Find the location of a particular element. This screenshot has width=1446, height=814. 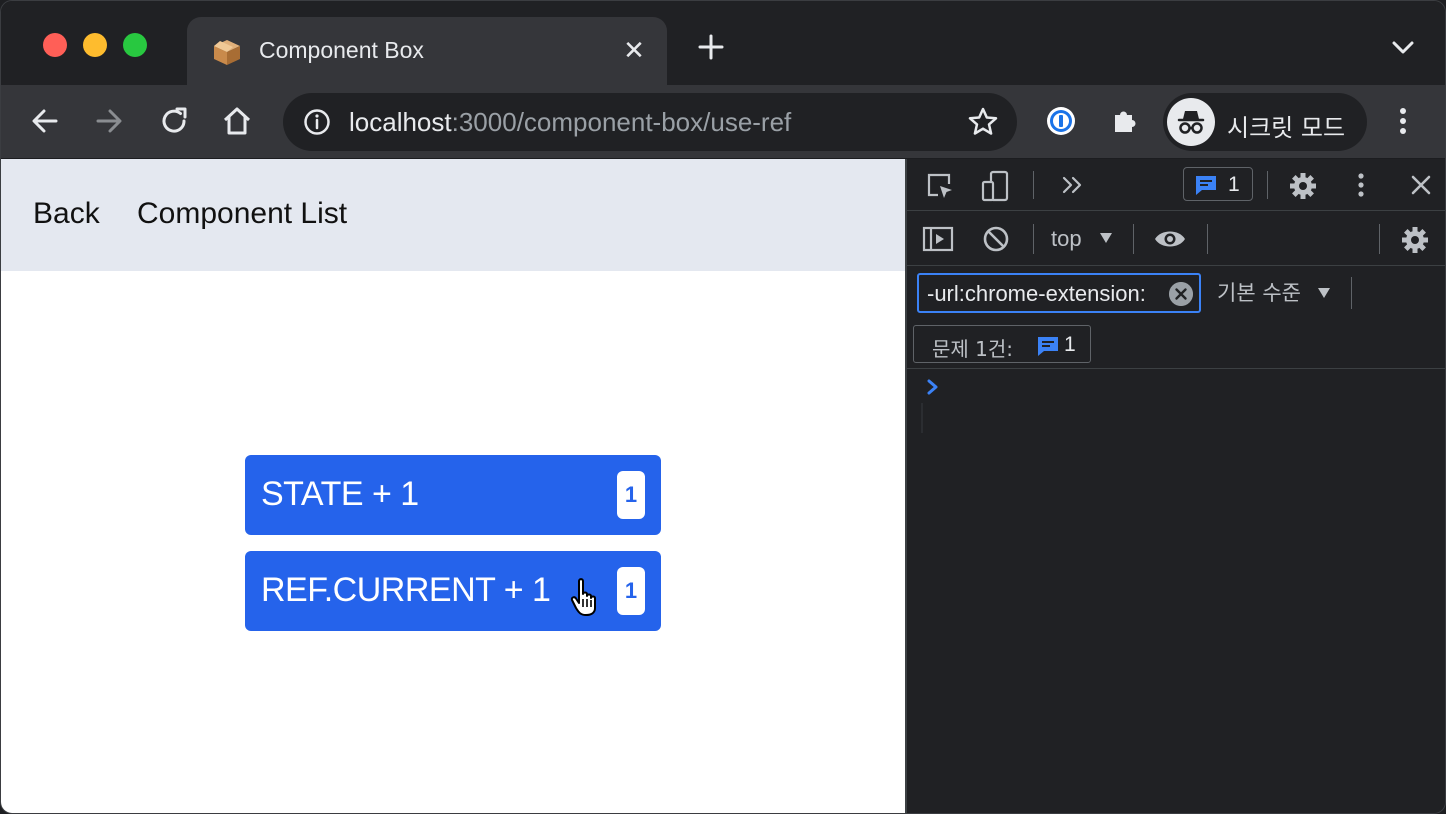

issues-count-number: 1 is located at coordinates (1070, 344).